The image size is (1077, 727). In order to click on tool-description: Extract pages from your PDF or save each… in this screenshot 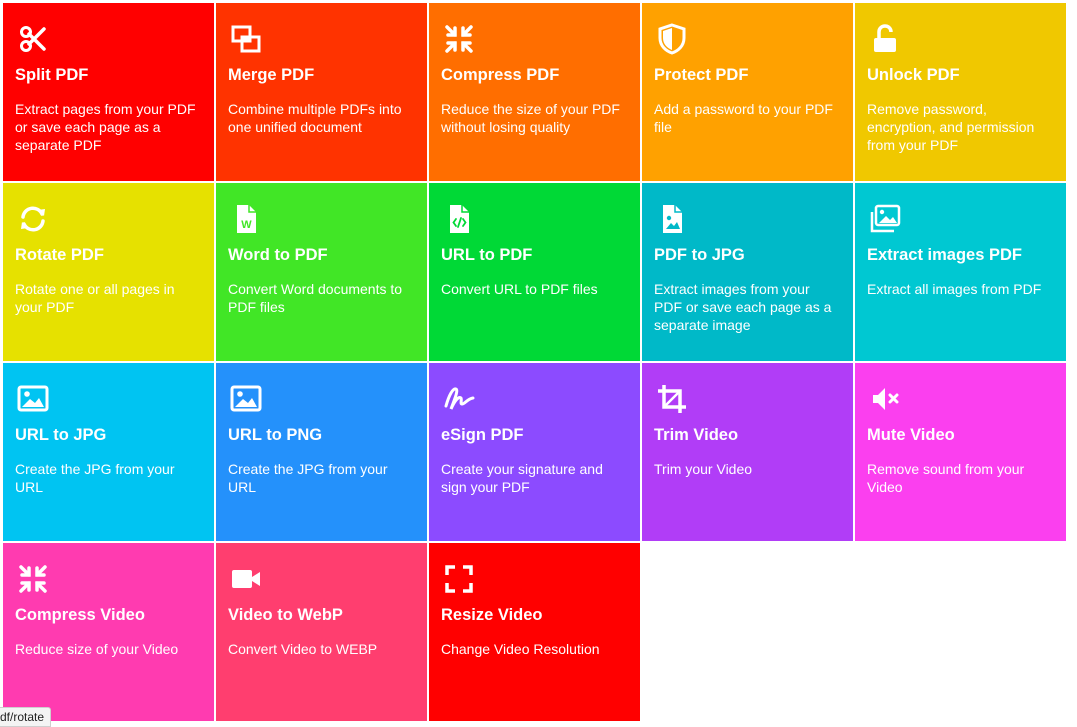, I will do `click(105, 127)`.